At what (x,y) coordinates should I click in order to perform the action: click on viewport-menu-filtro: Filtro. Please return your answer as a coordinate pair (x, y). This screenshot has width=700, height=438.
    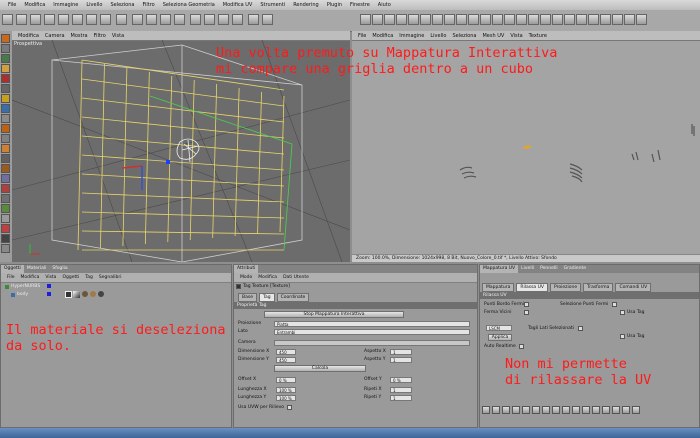
    Looking at the image, I should click on (100, 36).